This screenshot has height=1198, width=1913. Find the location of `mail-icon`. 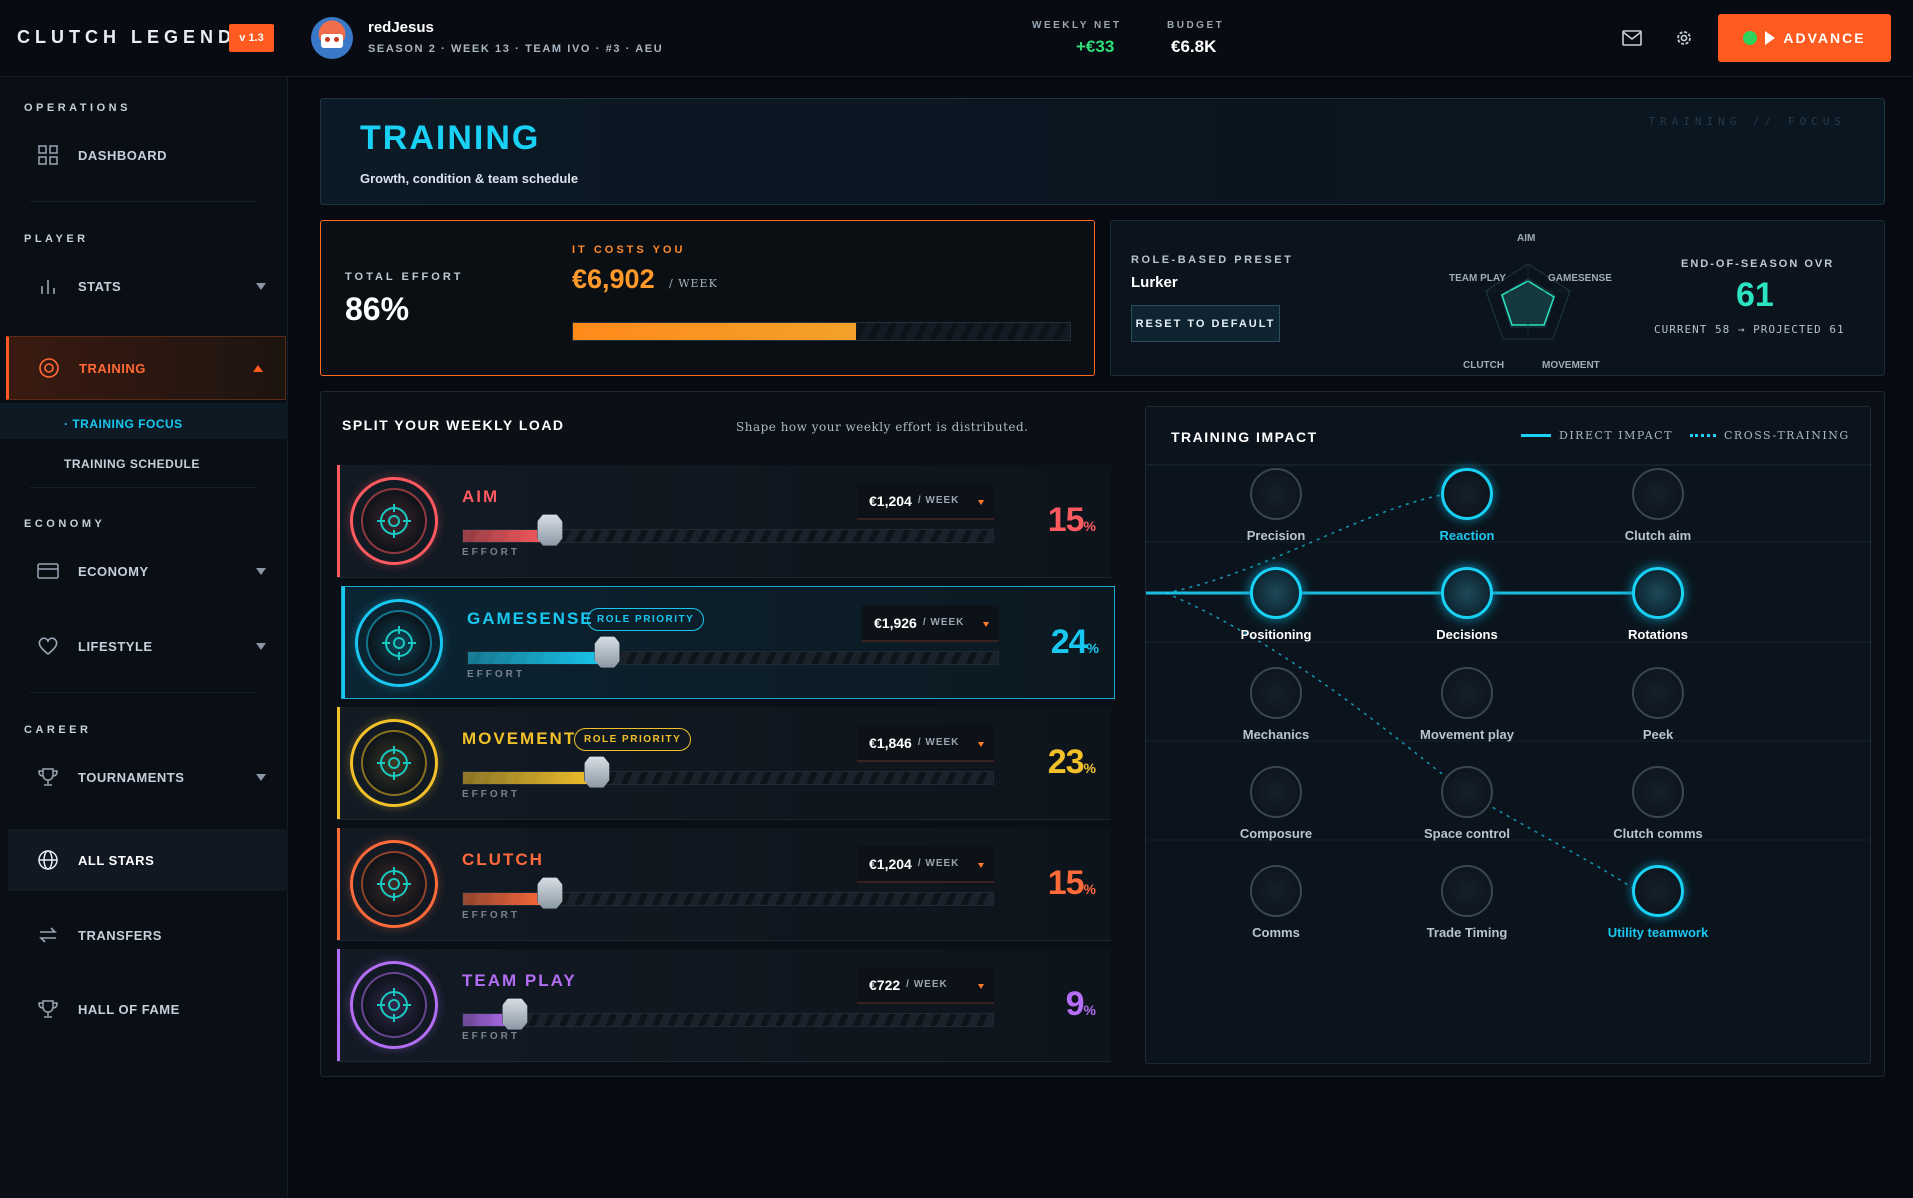

mail-icon is located at coordinates (1632, 38).